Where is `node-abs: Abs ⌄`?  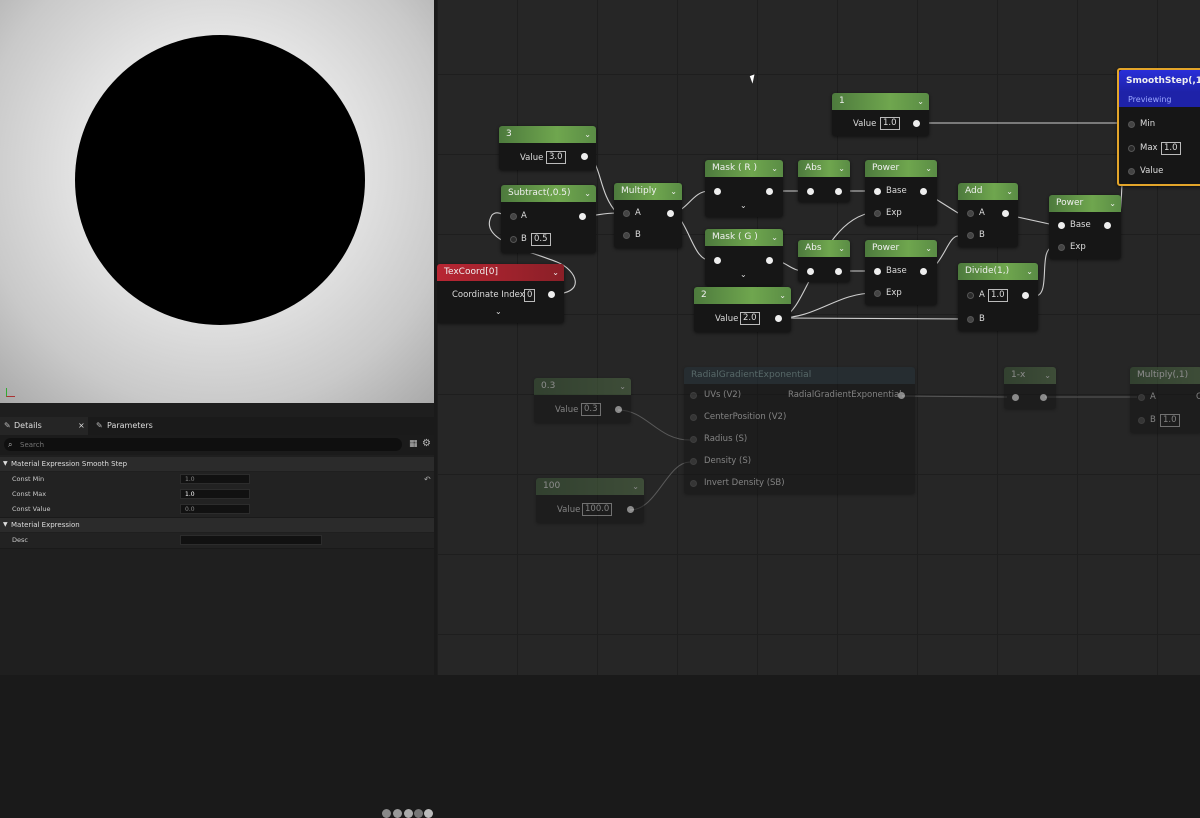
node-abs: Abs ⌄ is located at coordinates (824, 261).